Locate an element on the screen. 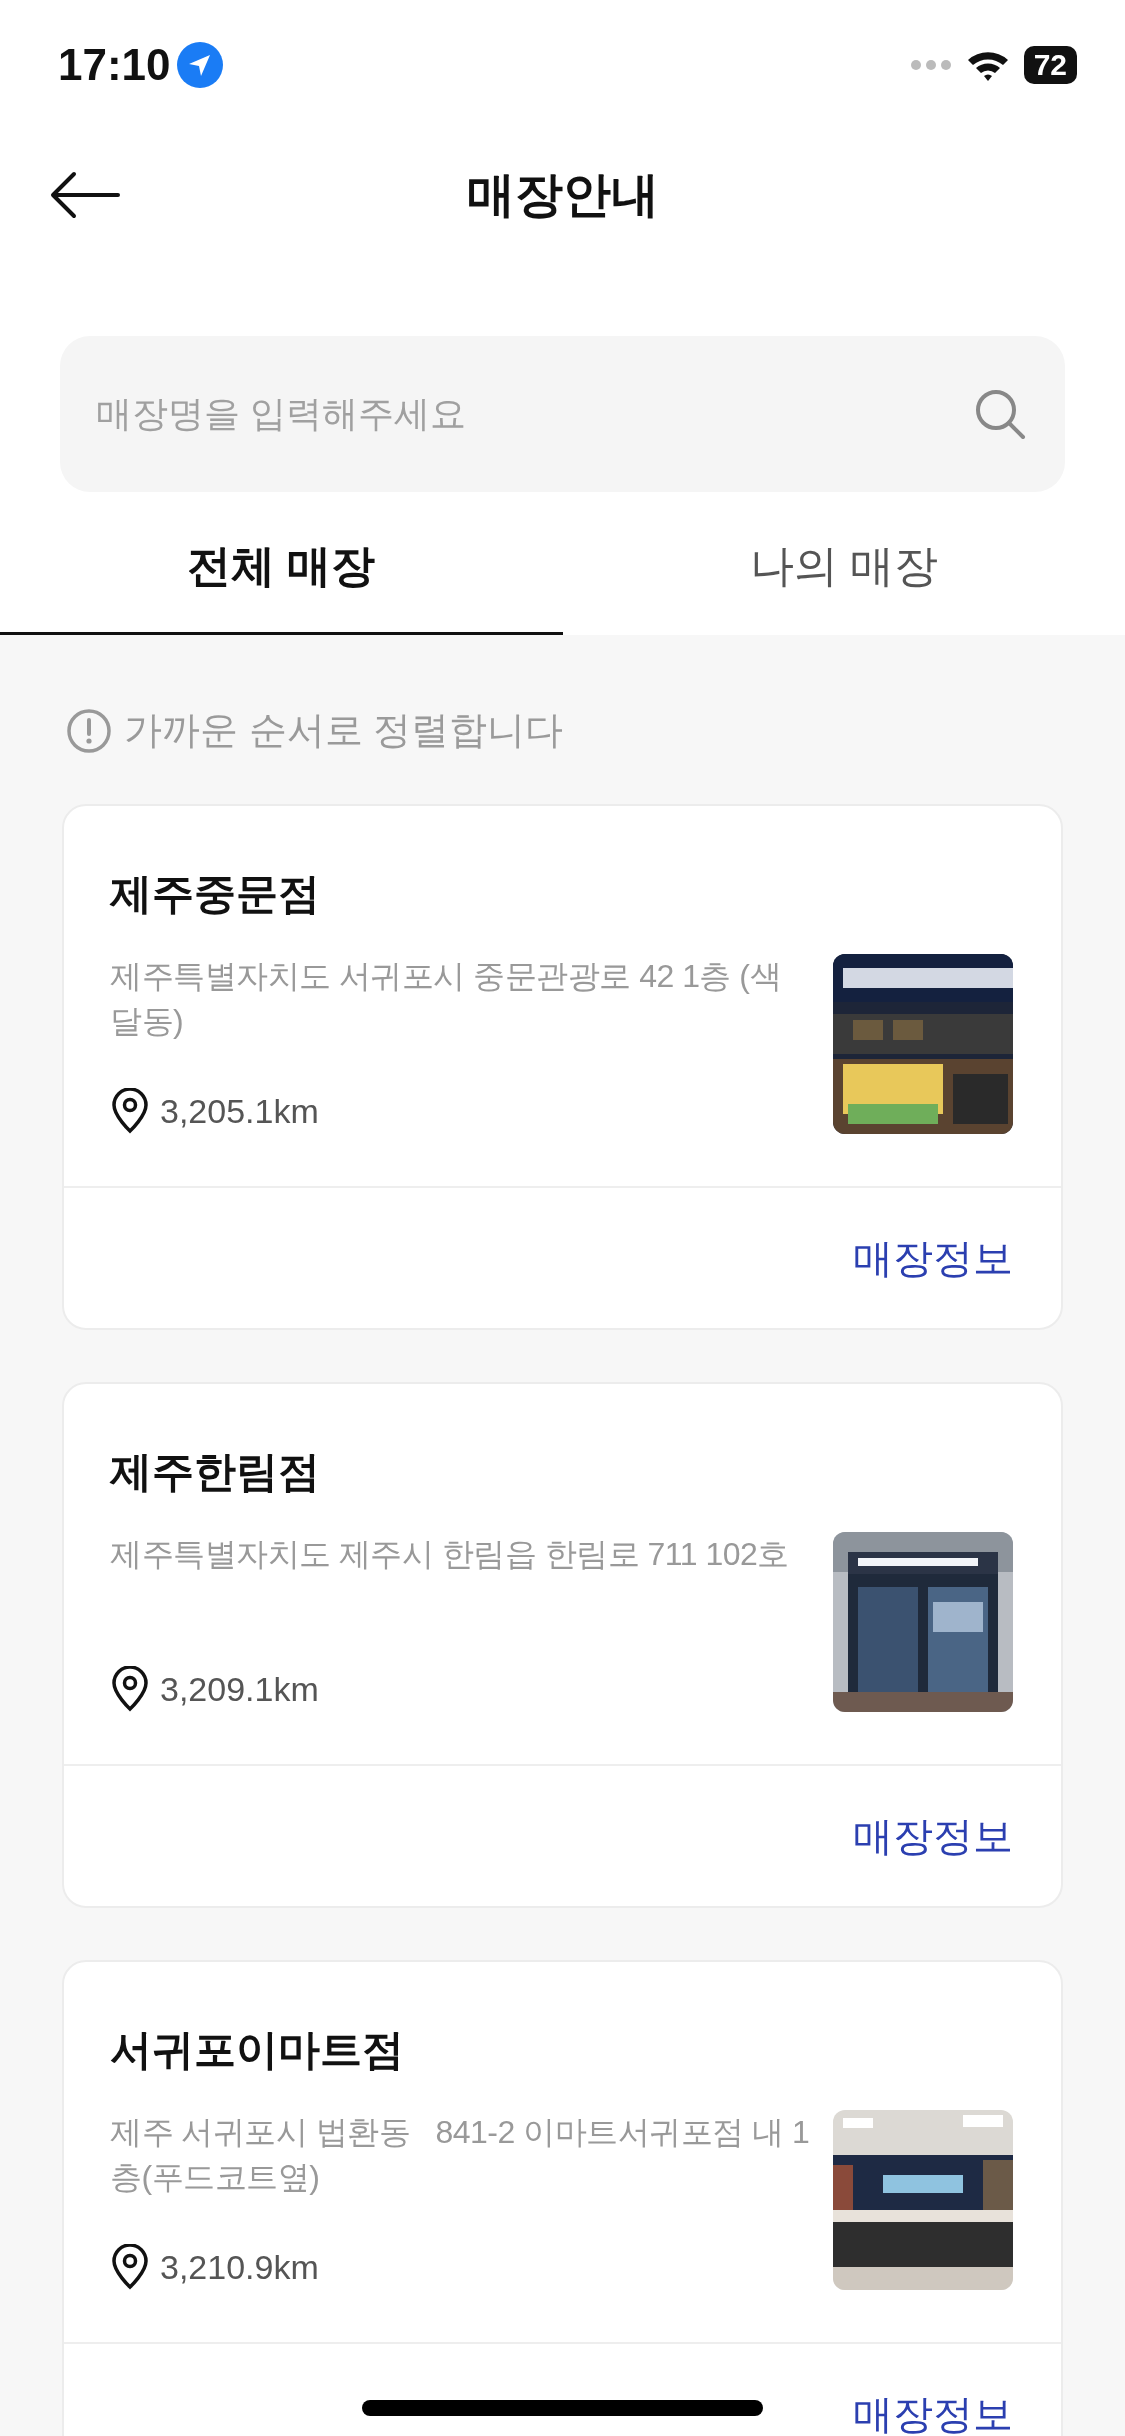 The image size is (1125, 2436). battery-level: 72 is located at coordinates (1050, 65).